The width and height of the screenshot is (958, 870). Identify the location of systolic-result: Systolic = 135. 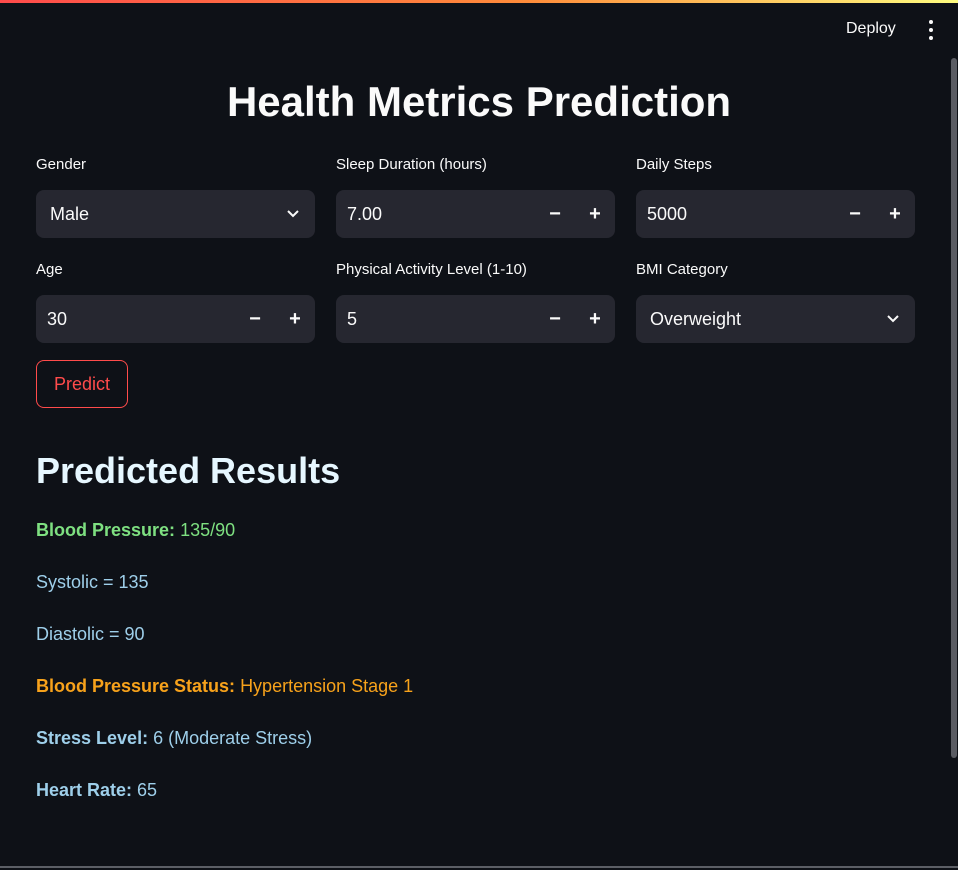
(92, 582).